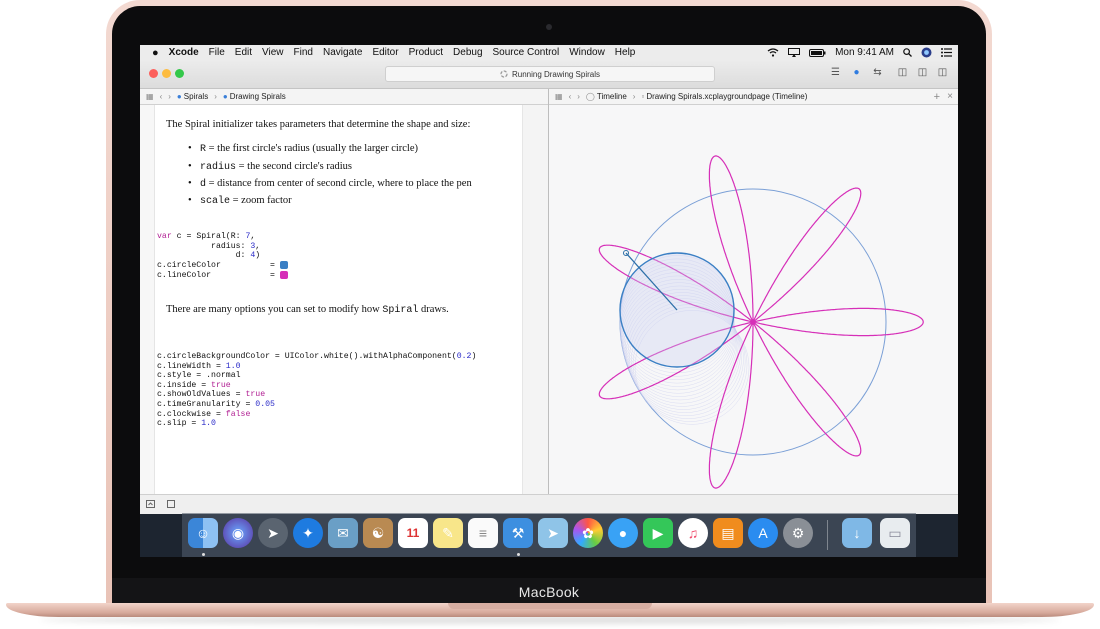 The width and height of the screenshot is (1100, 629). I want to click on menu-source-control: Source Control, so click(526, 52).